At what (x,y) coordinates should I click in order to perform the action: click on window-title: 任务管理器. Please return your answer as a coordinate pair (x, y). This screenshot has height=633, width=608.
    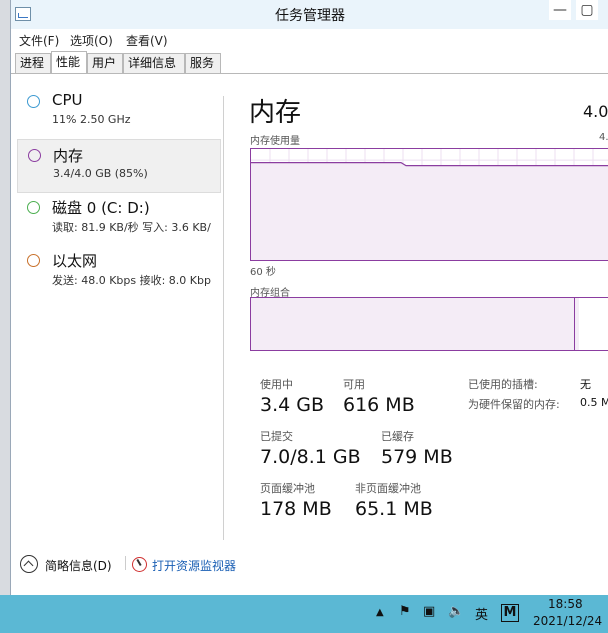
    Looking at the image, I should click on (310, 16).